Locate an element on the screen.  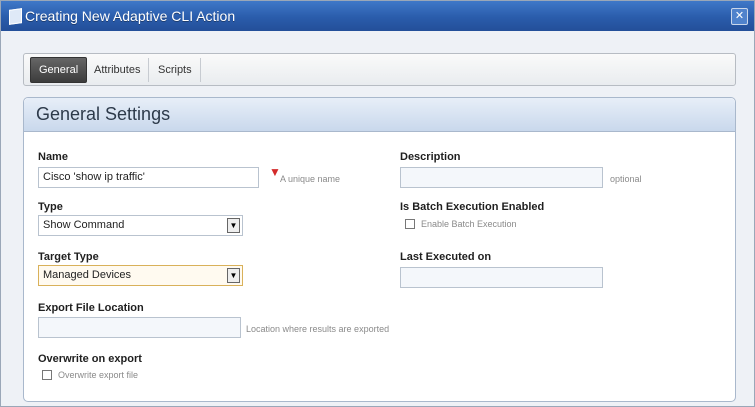
description-input is located at coordinates (501, 177).